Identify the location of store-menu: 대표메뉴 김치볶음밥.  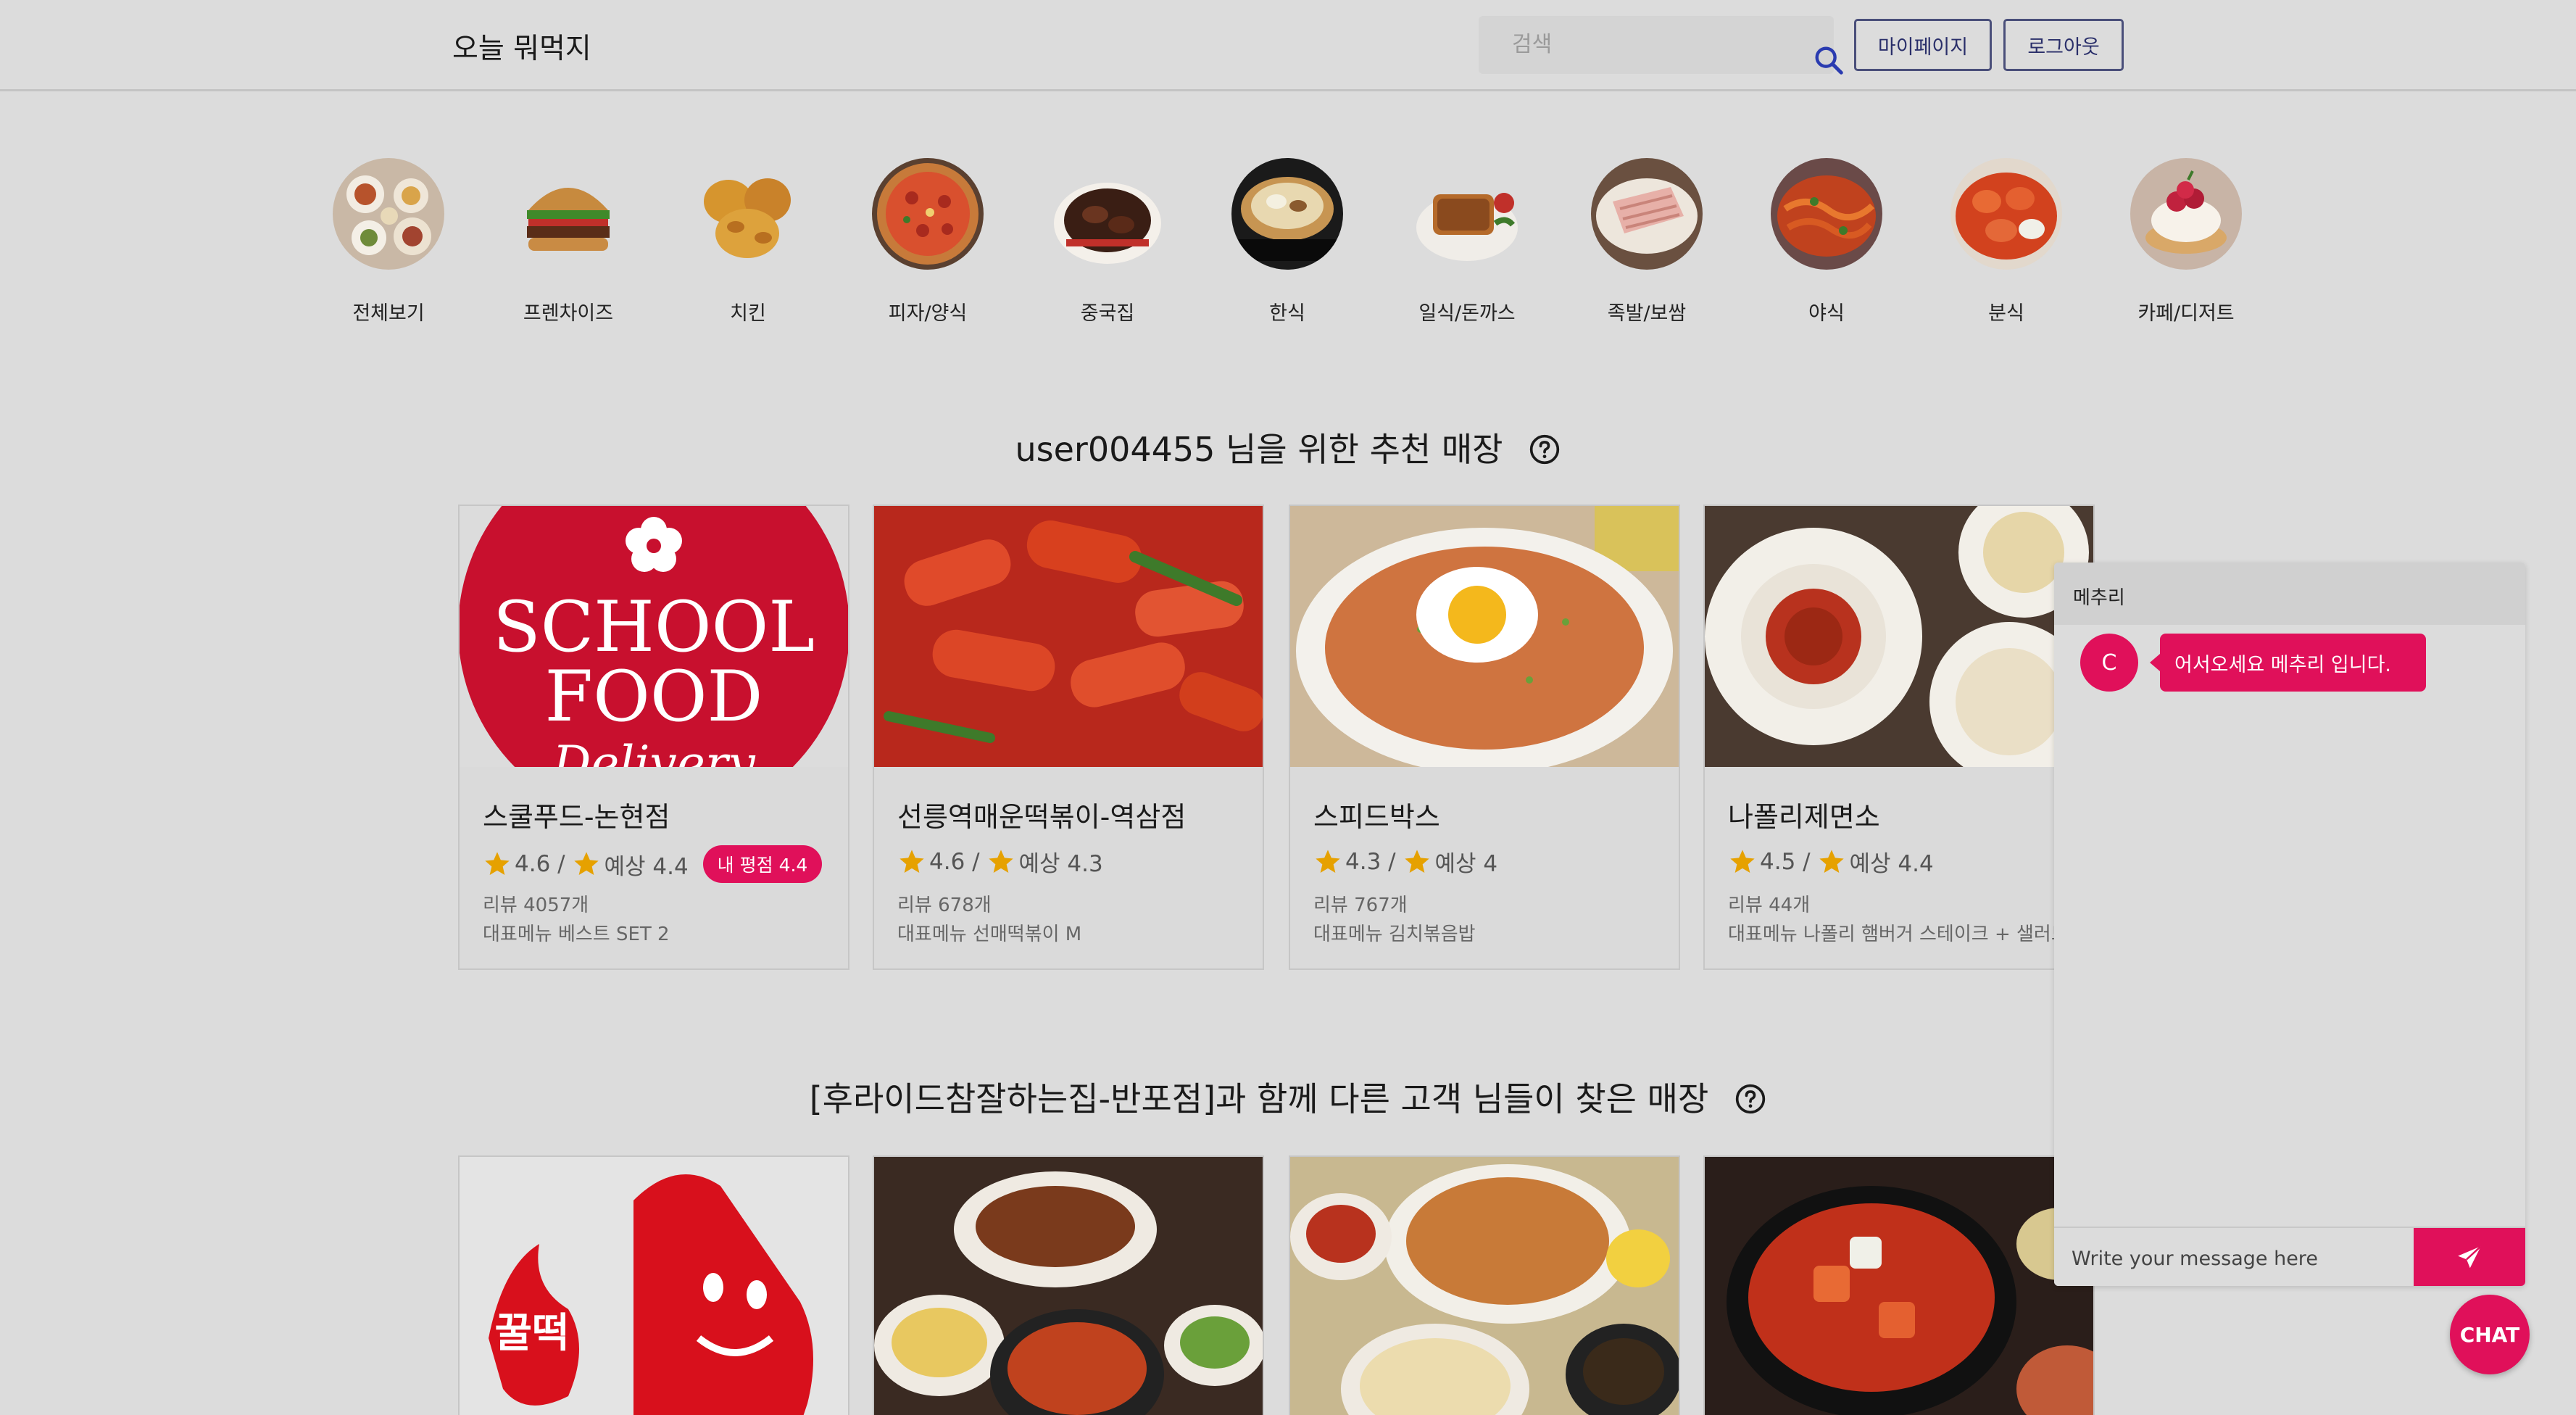
(1394, 934).